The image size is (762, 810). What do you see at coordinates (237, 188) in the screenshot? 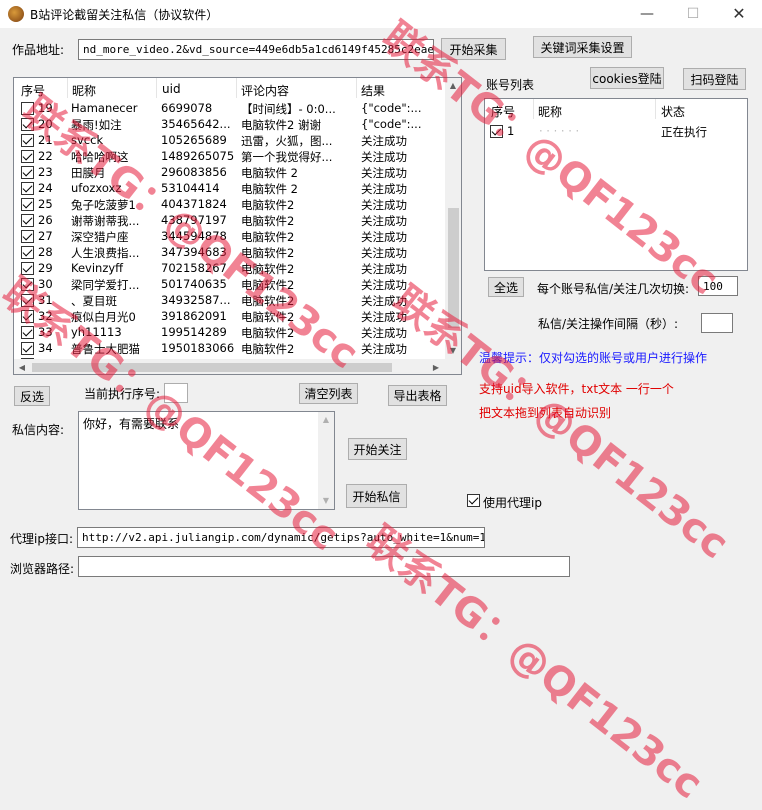
I see `table-row: 24 ufozxoxz 53104414 电脑软件 2 关注成功` at bounding box center [237, 188].